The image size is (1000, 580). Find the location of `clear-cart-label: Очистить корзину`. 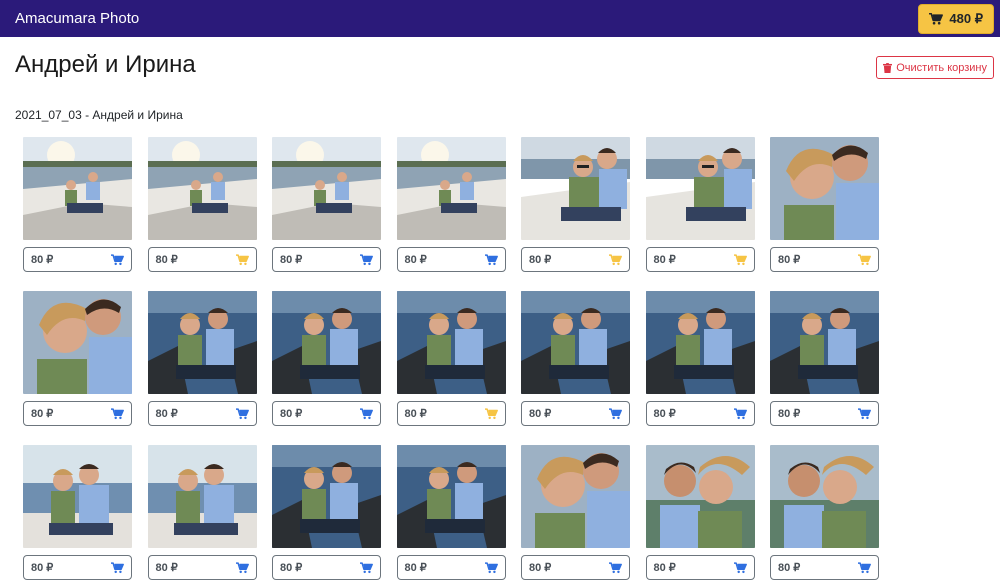

clear-cart-label: Очистить корзину is located at coordinates (941, 67).